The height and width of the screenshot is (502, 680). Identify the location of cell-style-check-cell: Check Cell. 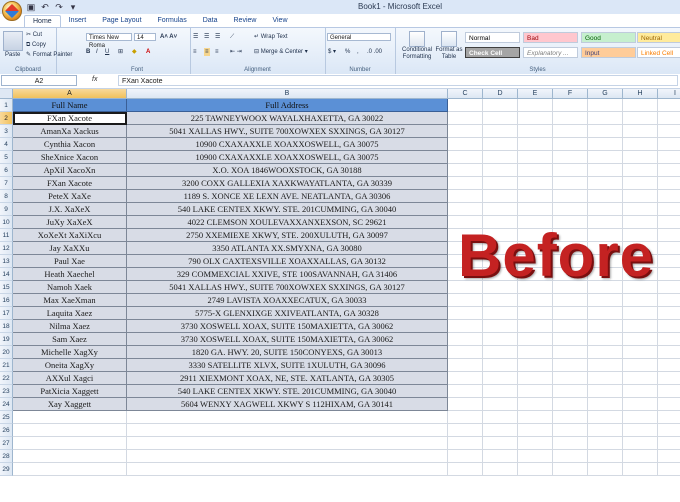
(492, 52).